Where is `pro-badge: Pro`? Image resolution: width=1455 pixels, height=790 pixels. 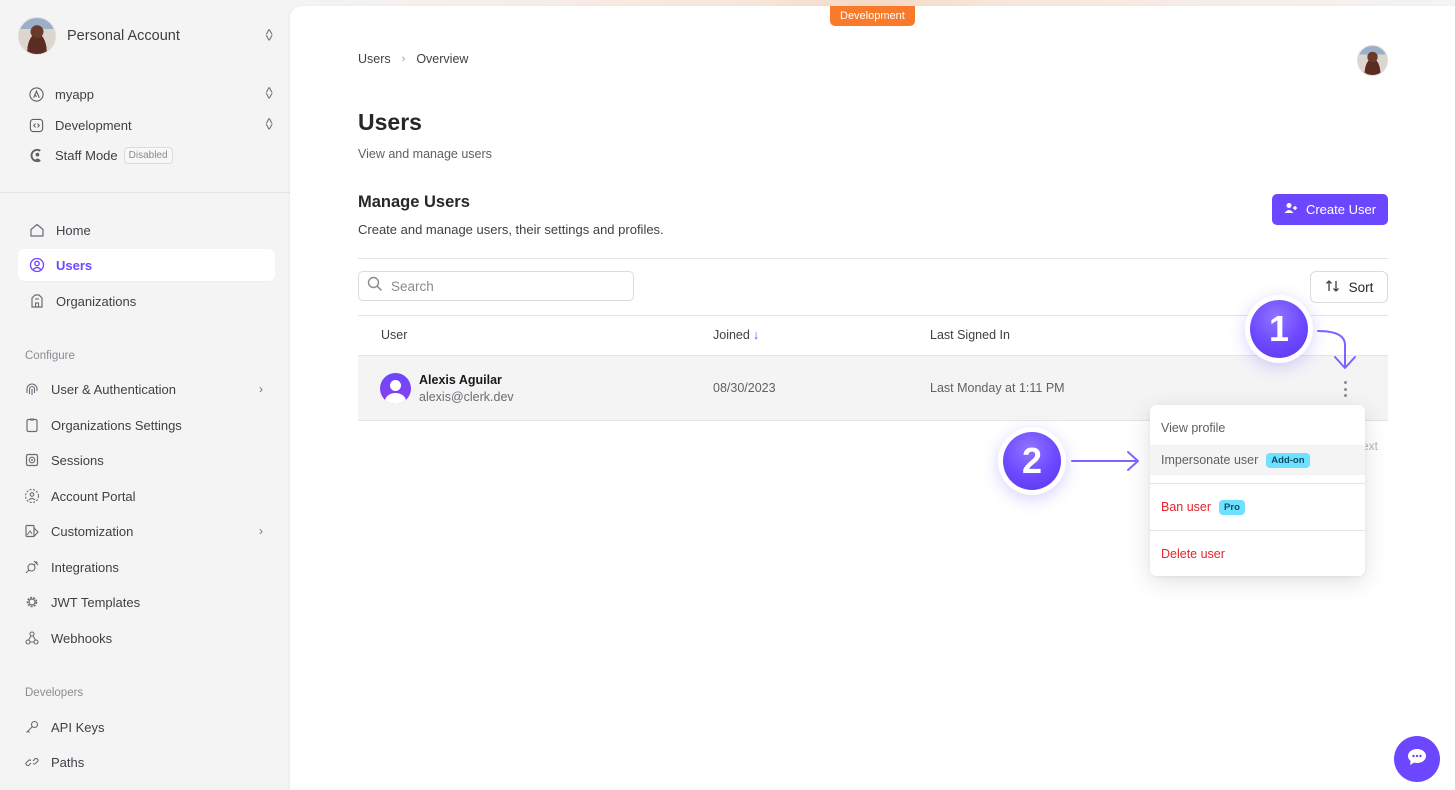 pro-badge: Pro is located at coordinates (1232, 507).